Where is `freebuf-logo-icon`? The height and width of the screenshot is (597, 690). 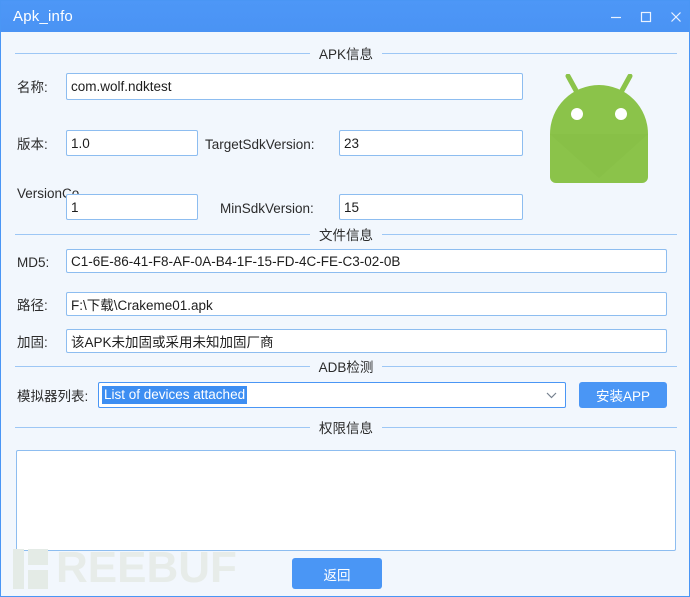
freebuf-logo-icon is located at coordinates (33, 569).